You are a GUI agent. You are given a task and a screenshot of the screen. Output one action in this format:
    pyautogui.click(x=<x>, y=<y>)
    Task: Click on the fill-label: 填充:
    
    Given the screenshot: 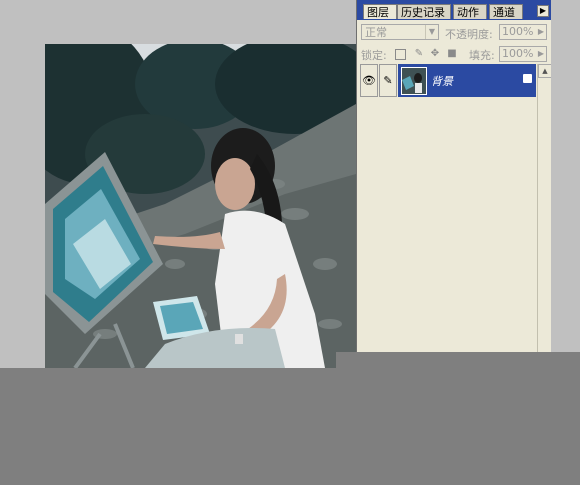 What is the action you would take?
    pyautogui.click(x=482, y=55)
    